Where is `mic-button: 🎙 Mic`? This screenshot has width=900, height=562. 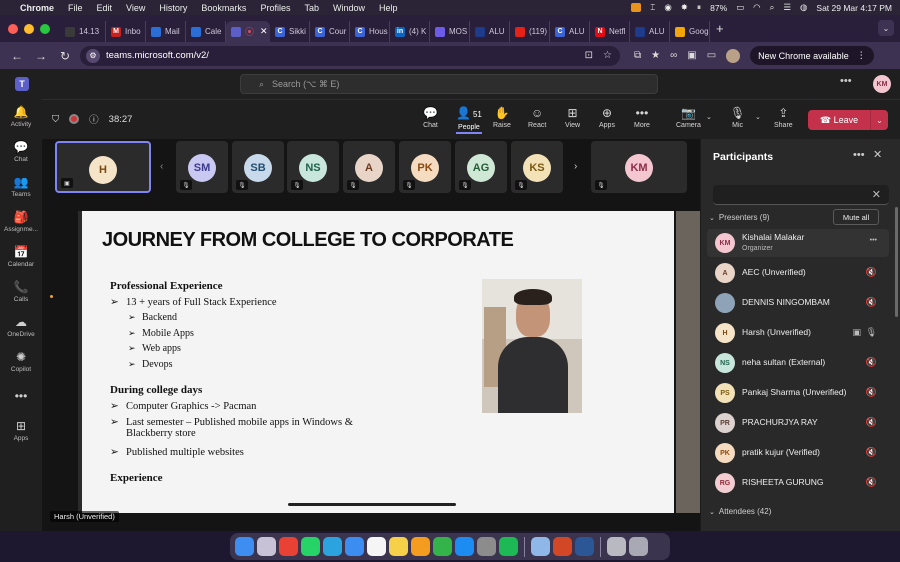 mic-button: 🎙 Mic is located at coordinates (737, 117).